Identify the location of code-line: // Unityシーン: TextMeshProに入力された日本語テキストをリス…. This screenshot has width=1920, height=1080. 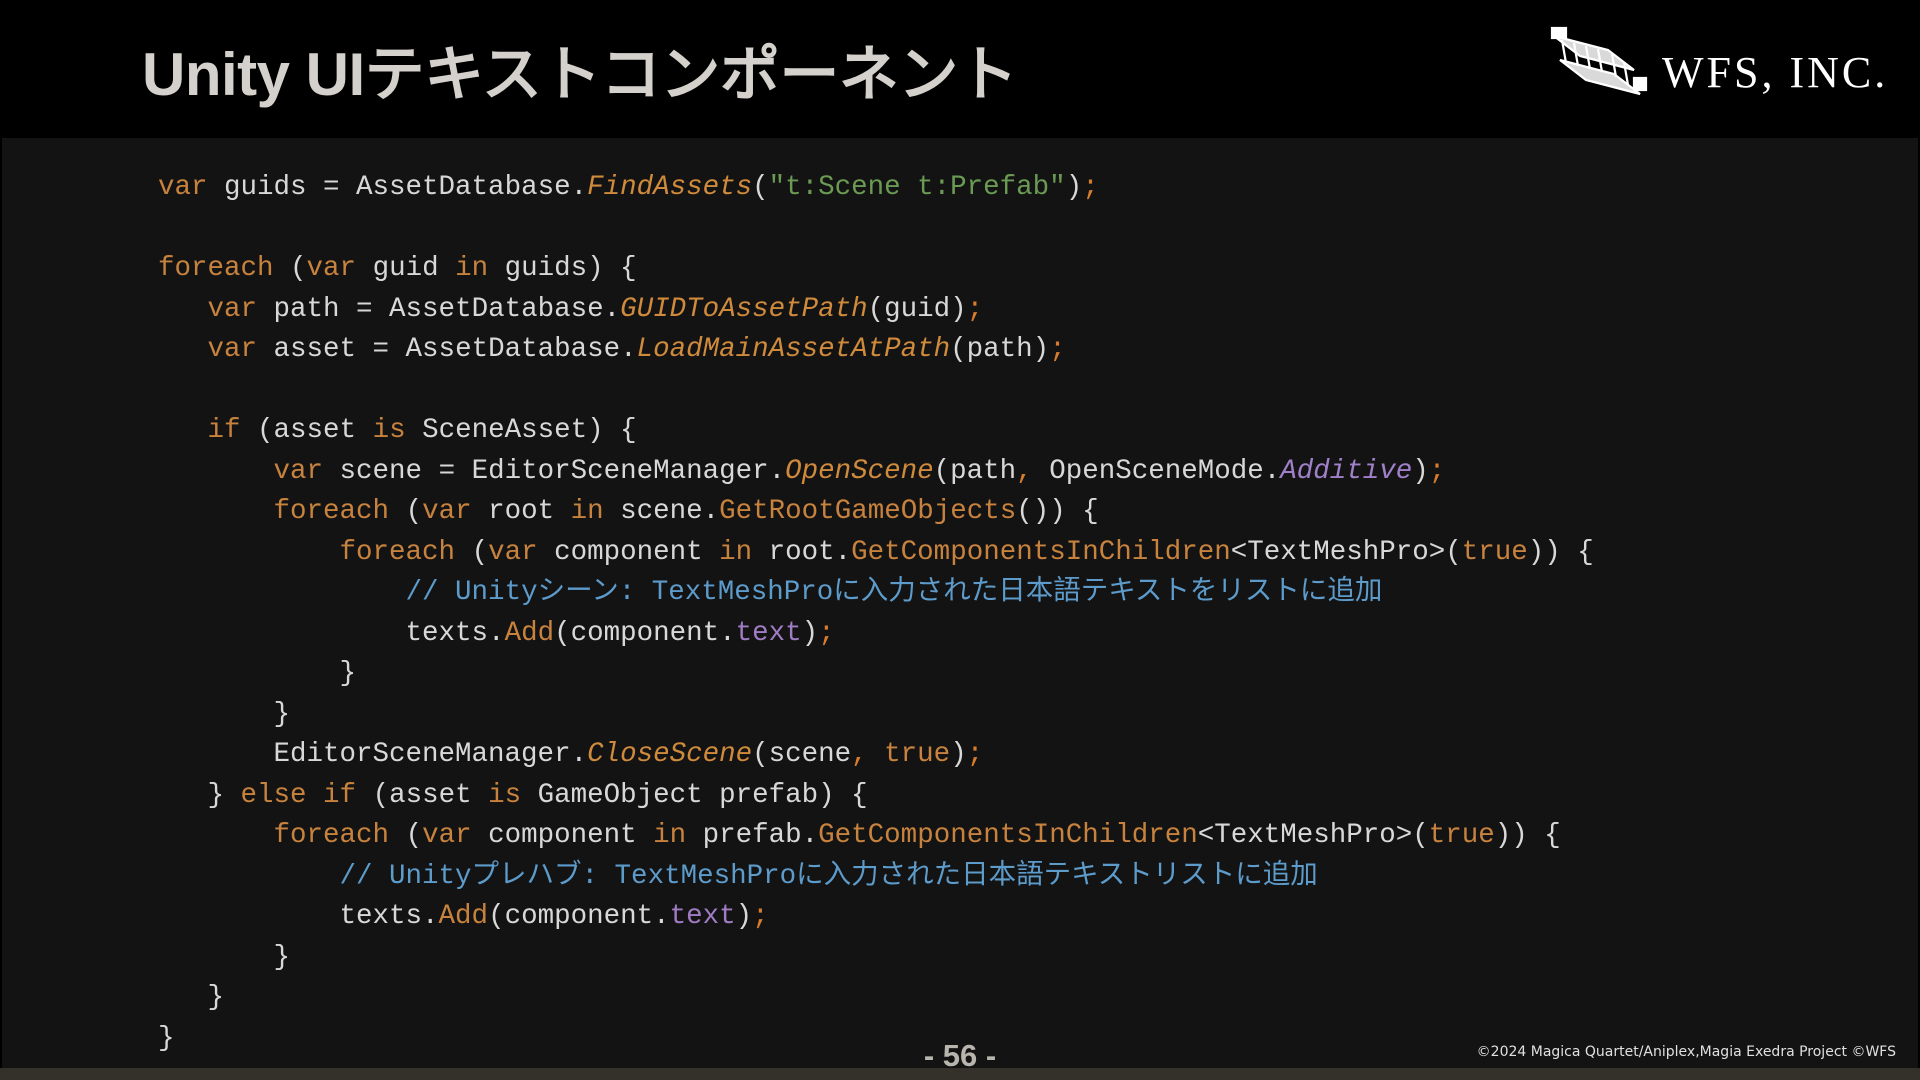
(876, 593).